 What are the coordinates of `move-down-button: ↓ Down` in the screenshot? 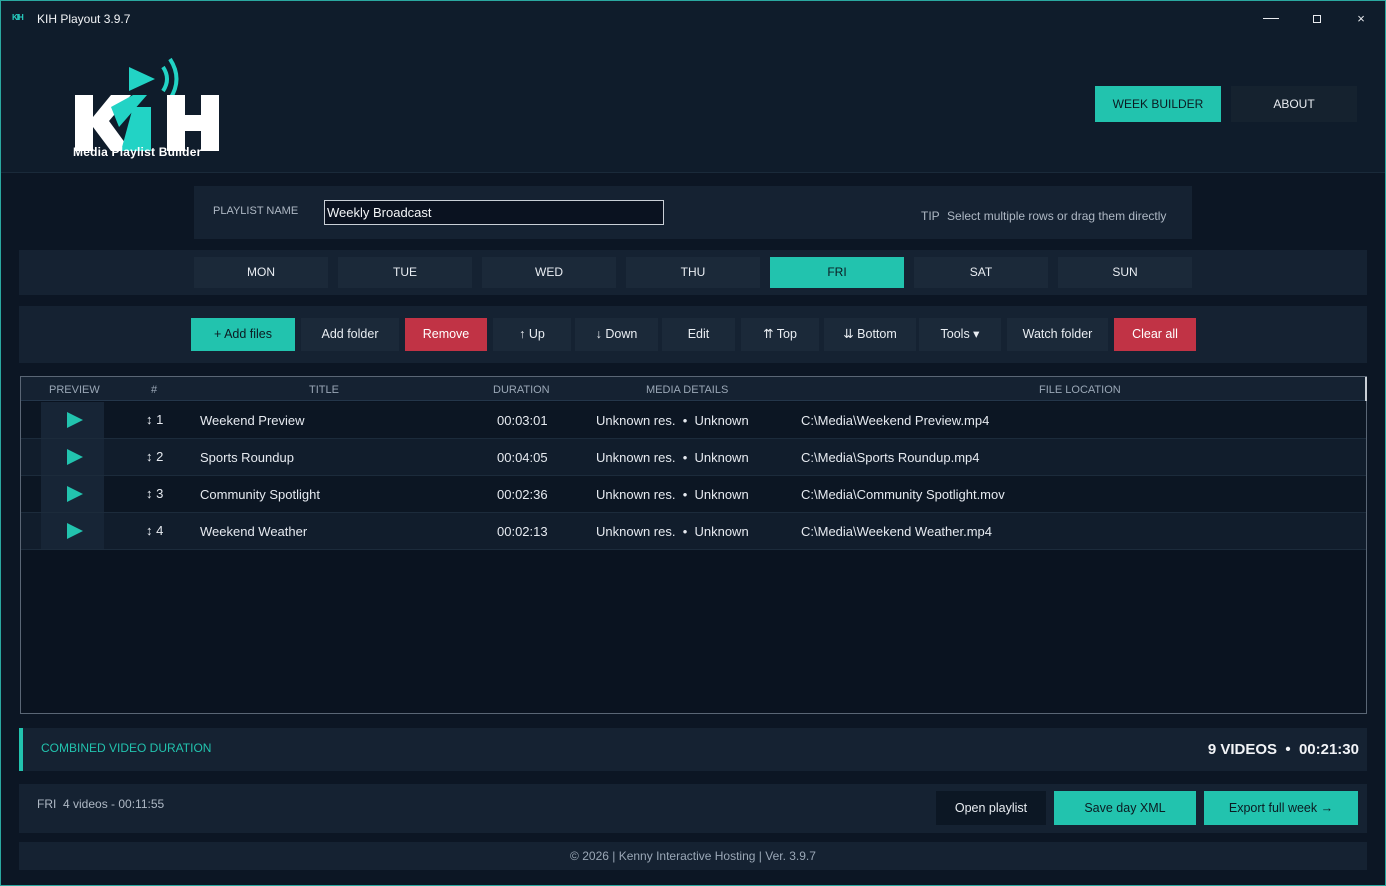 It's located at (616, 334).